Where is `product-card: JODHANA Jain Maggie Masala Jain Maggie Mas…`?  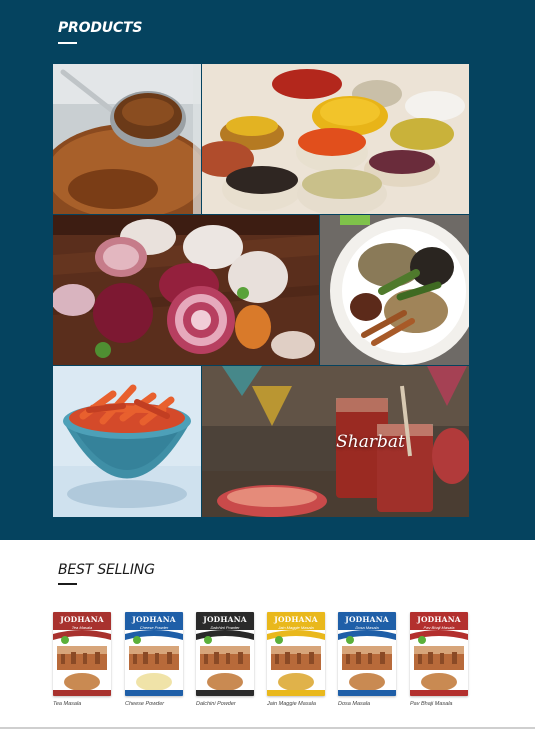 product-card: JODHANA Jain Maggie Masala Jain Maggie Mas… is located at coordinates (296, 659).